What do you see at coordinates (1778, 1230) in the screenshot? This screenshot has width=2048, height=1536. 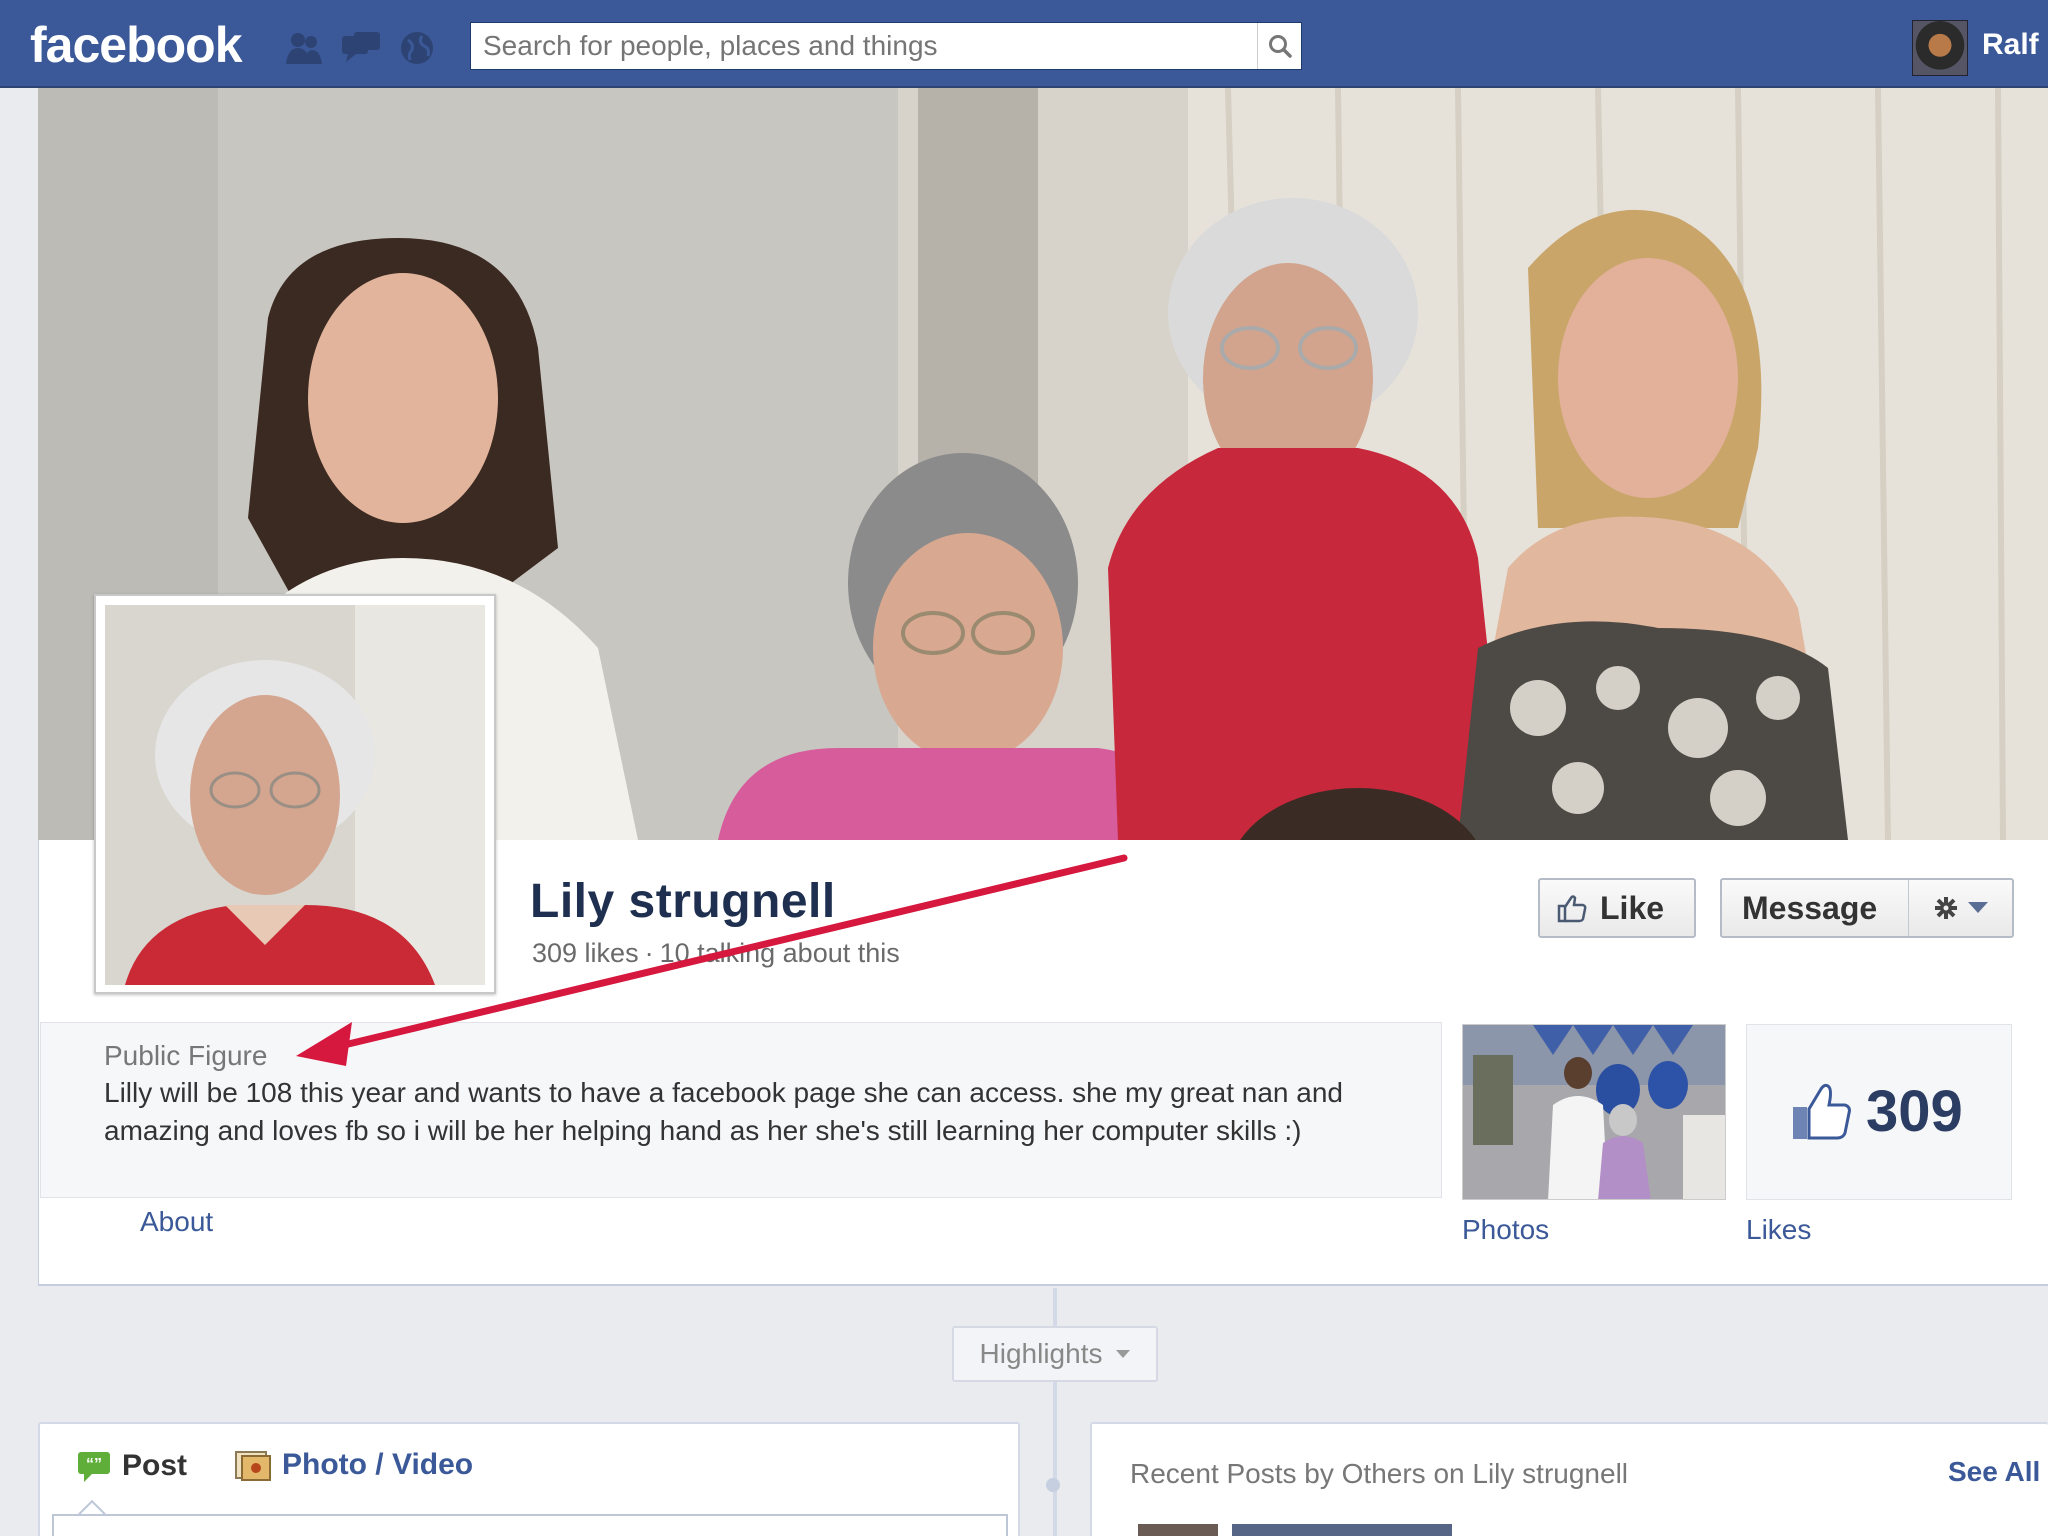 I see `likes-tab-link: Likes` at bounding box center [1778, 1230].